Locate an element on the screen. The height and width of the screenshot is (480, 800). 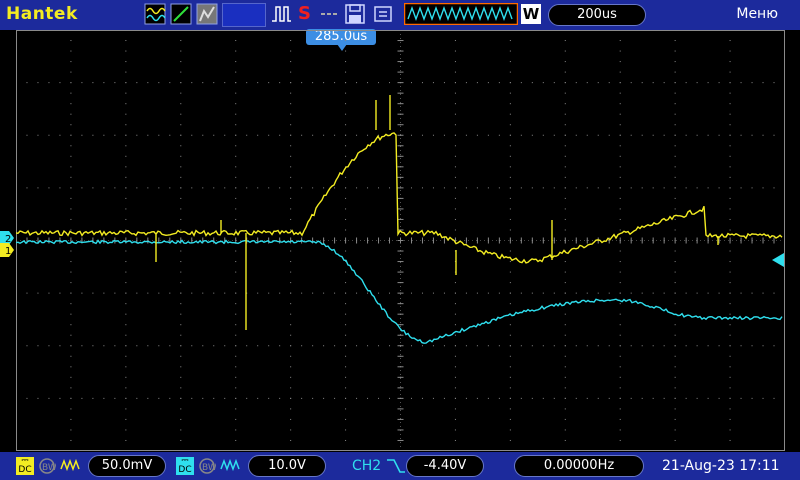
datetime: 21-Aug-23 17:11 is located at coordinates (721, 466).